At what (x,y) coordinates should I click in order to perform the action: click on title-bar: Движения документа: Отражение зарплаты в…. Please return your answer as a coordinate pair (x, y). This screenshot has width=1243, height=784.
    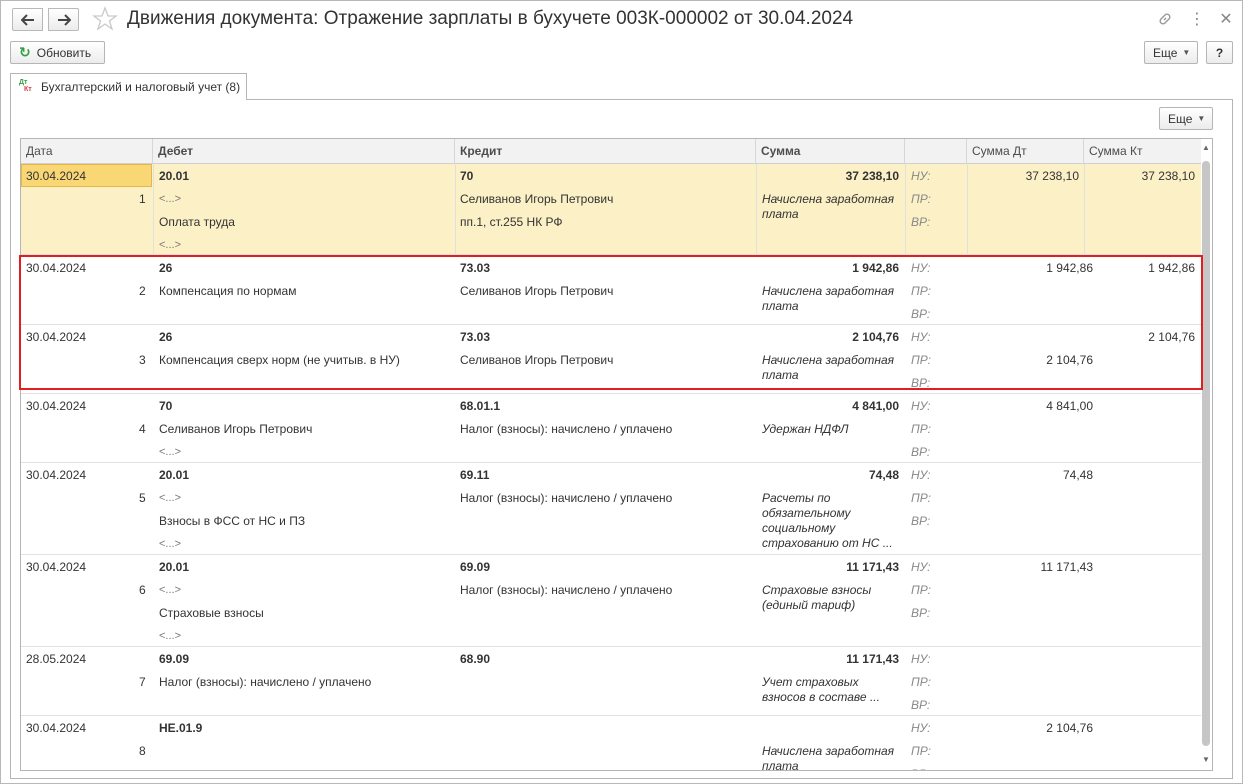
    Looking at the image, I should click on (621, 19).